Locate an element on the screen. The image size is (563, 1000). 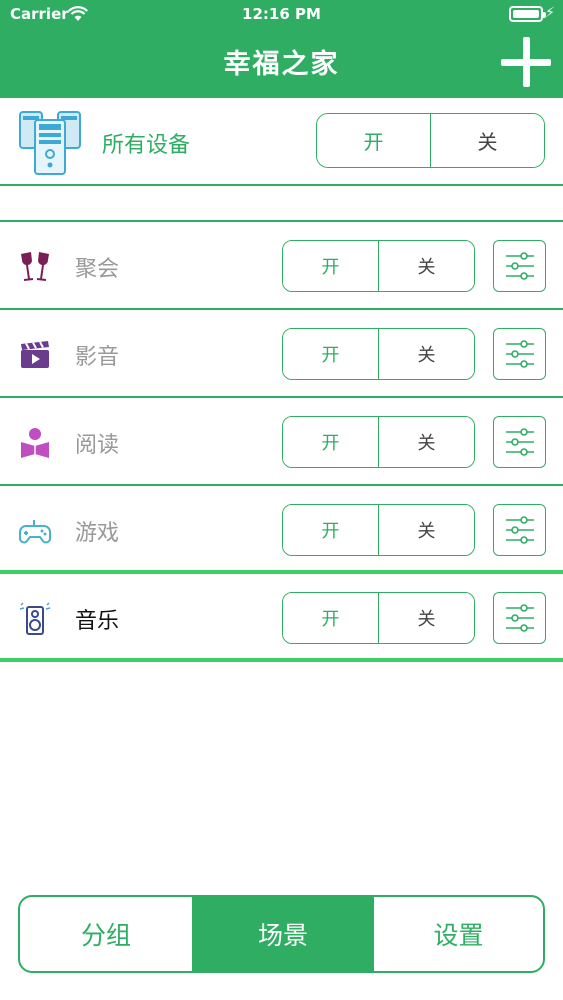
status-bar: Carrier 12:16 PM ⚡ is located at coordinates (281, 15).